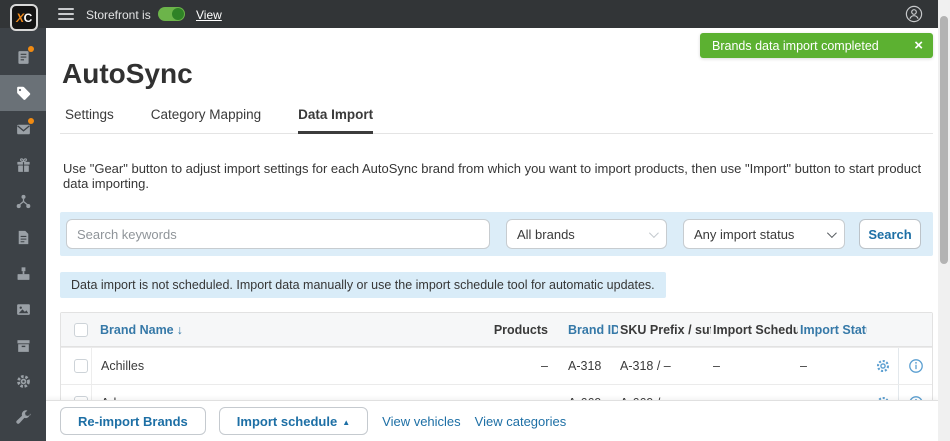  I want to click on sidebar-item-documents, so click(23, 237).